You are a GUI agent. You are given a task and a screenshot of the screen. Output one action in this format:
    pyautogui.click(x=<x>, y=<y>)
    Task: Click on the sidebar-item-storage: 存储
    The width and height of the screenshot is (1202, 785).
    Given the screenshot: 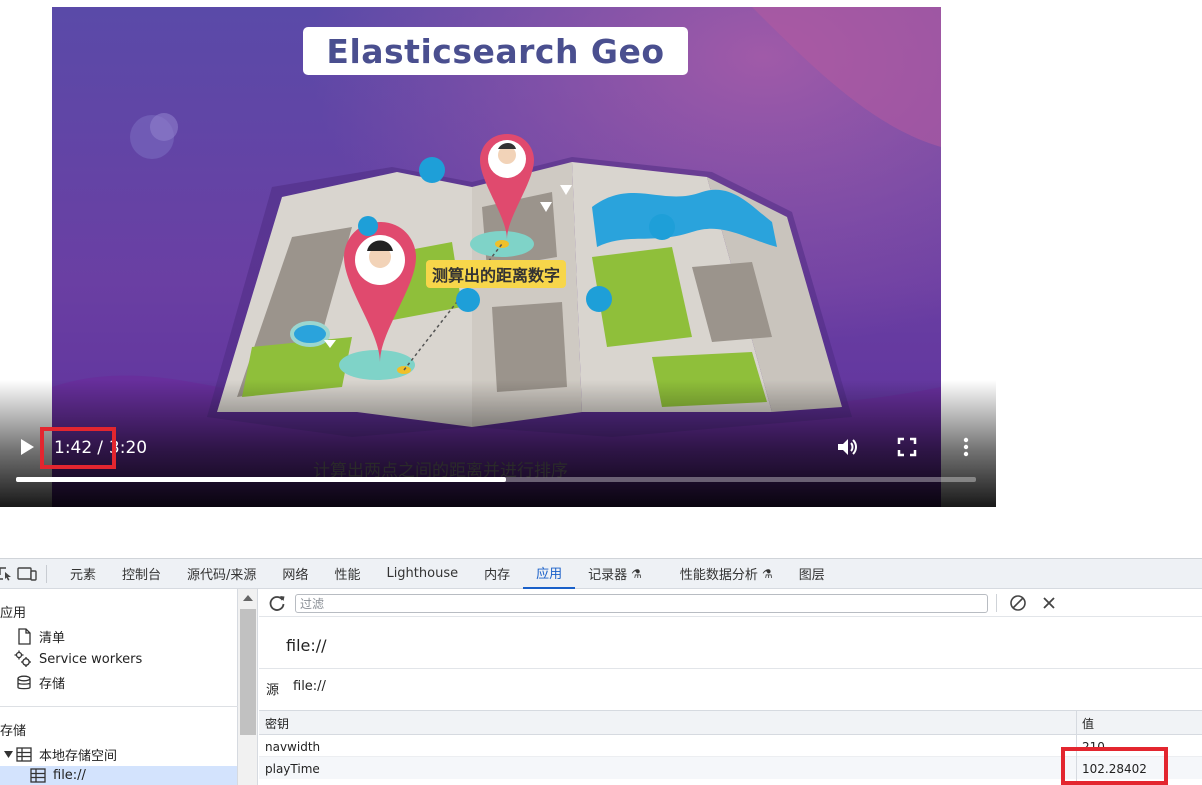 What is the action you would take?
    pyautogui.click(x=40, y=682)
    